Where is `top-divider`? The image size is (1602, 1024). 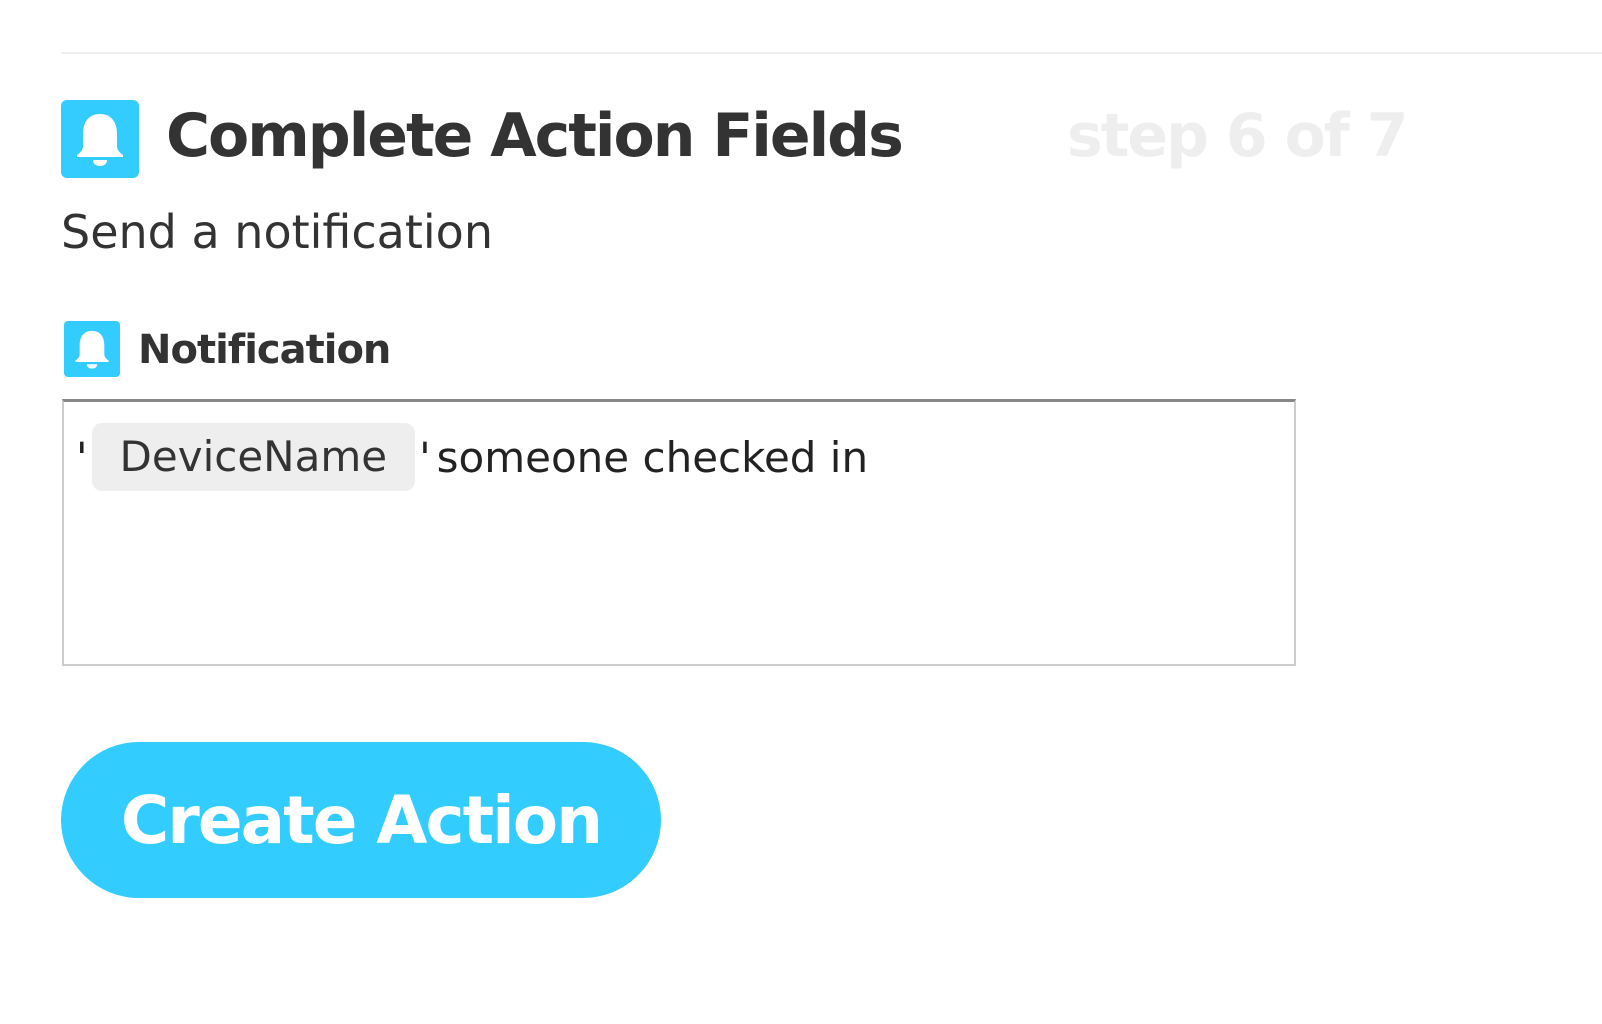 top-divider is located at coordinates (831, 53).